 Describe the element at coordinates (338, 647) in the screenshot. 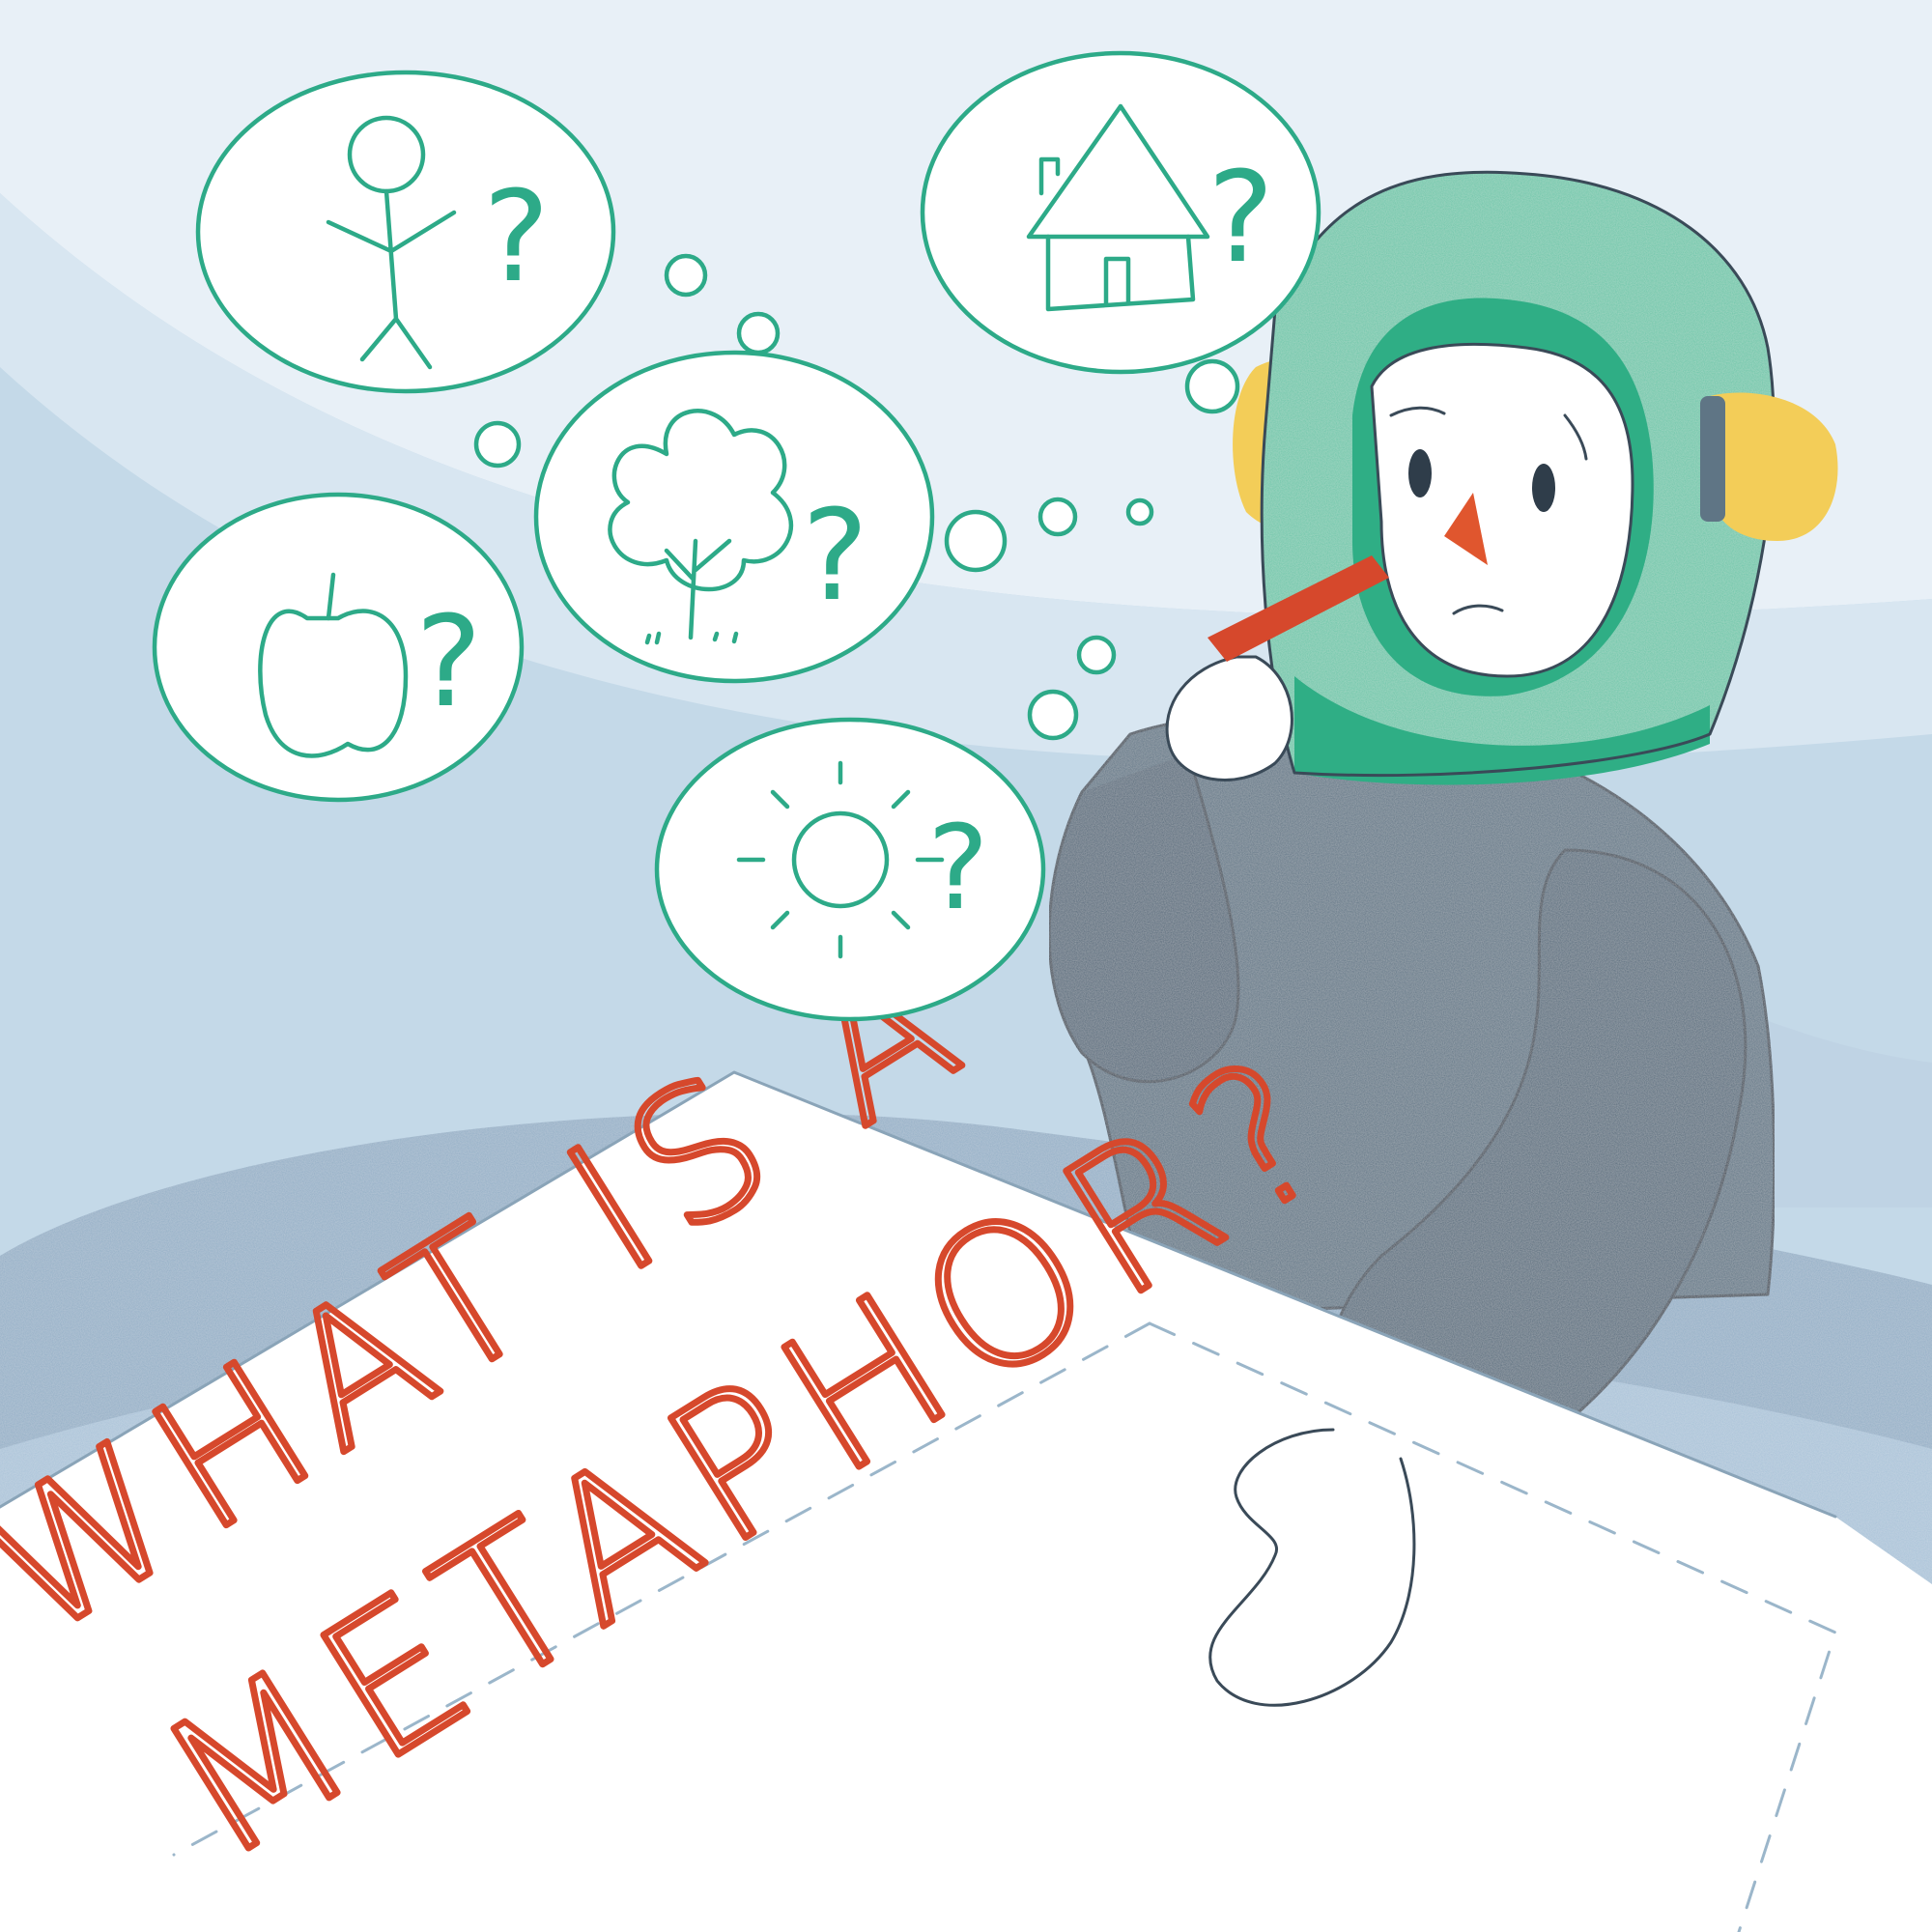

I see `thought-bubble-apple: ?` at that location.